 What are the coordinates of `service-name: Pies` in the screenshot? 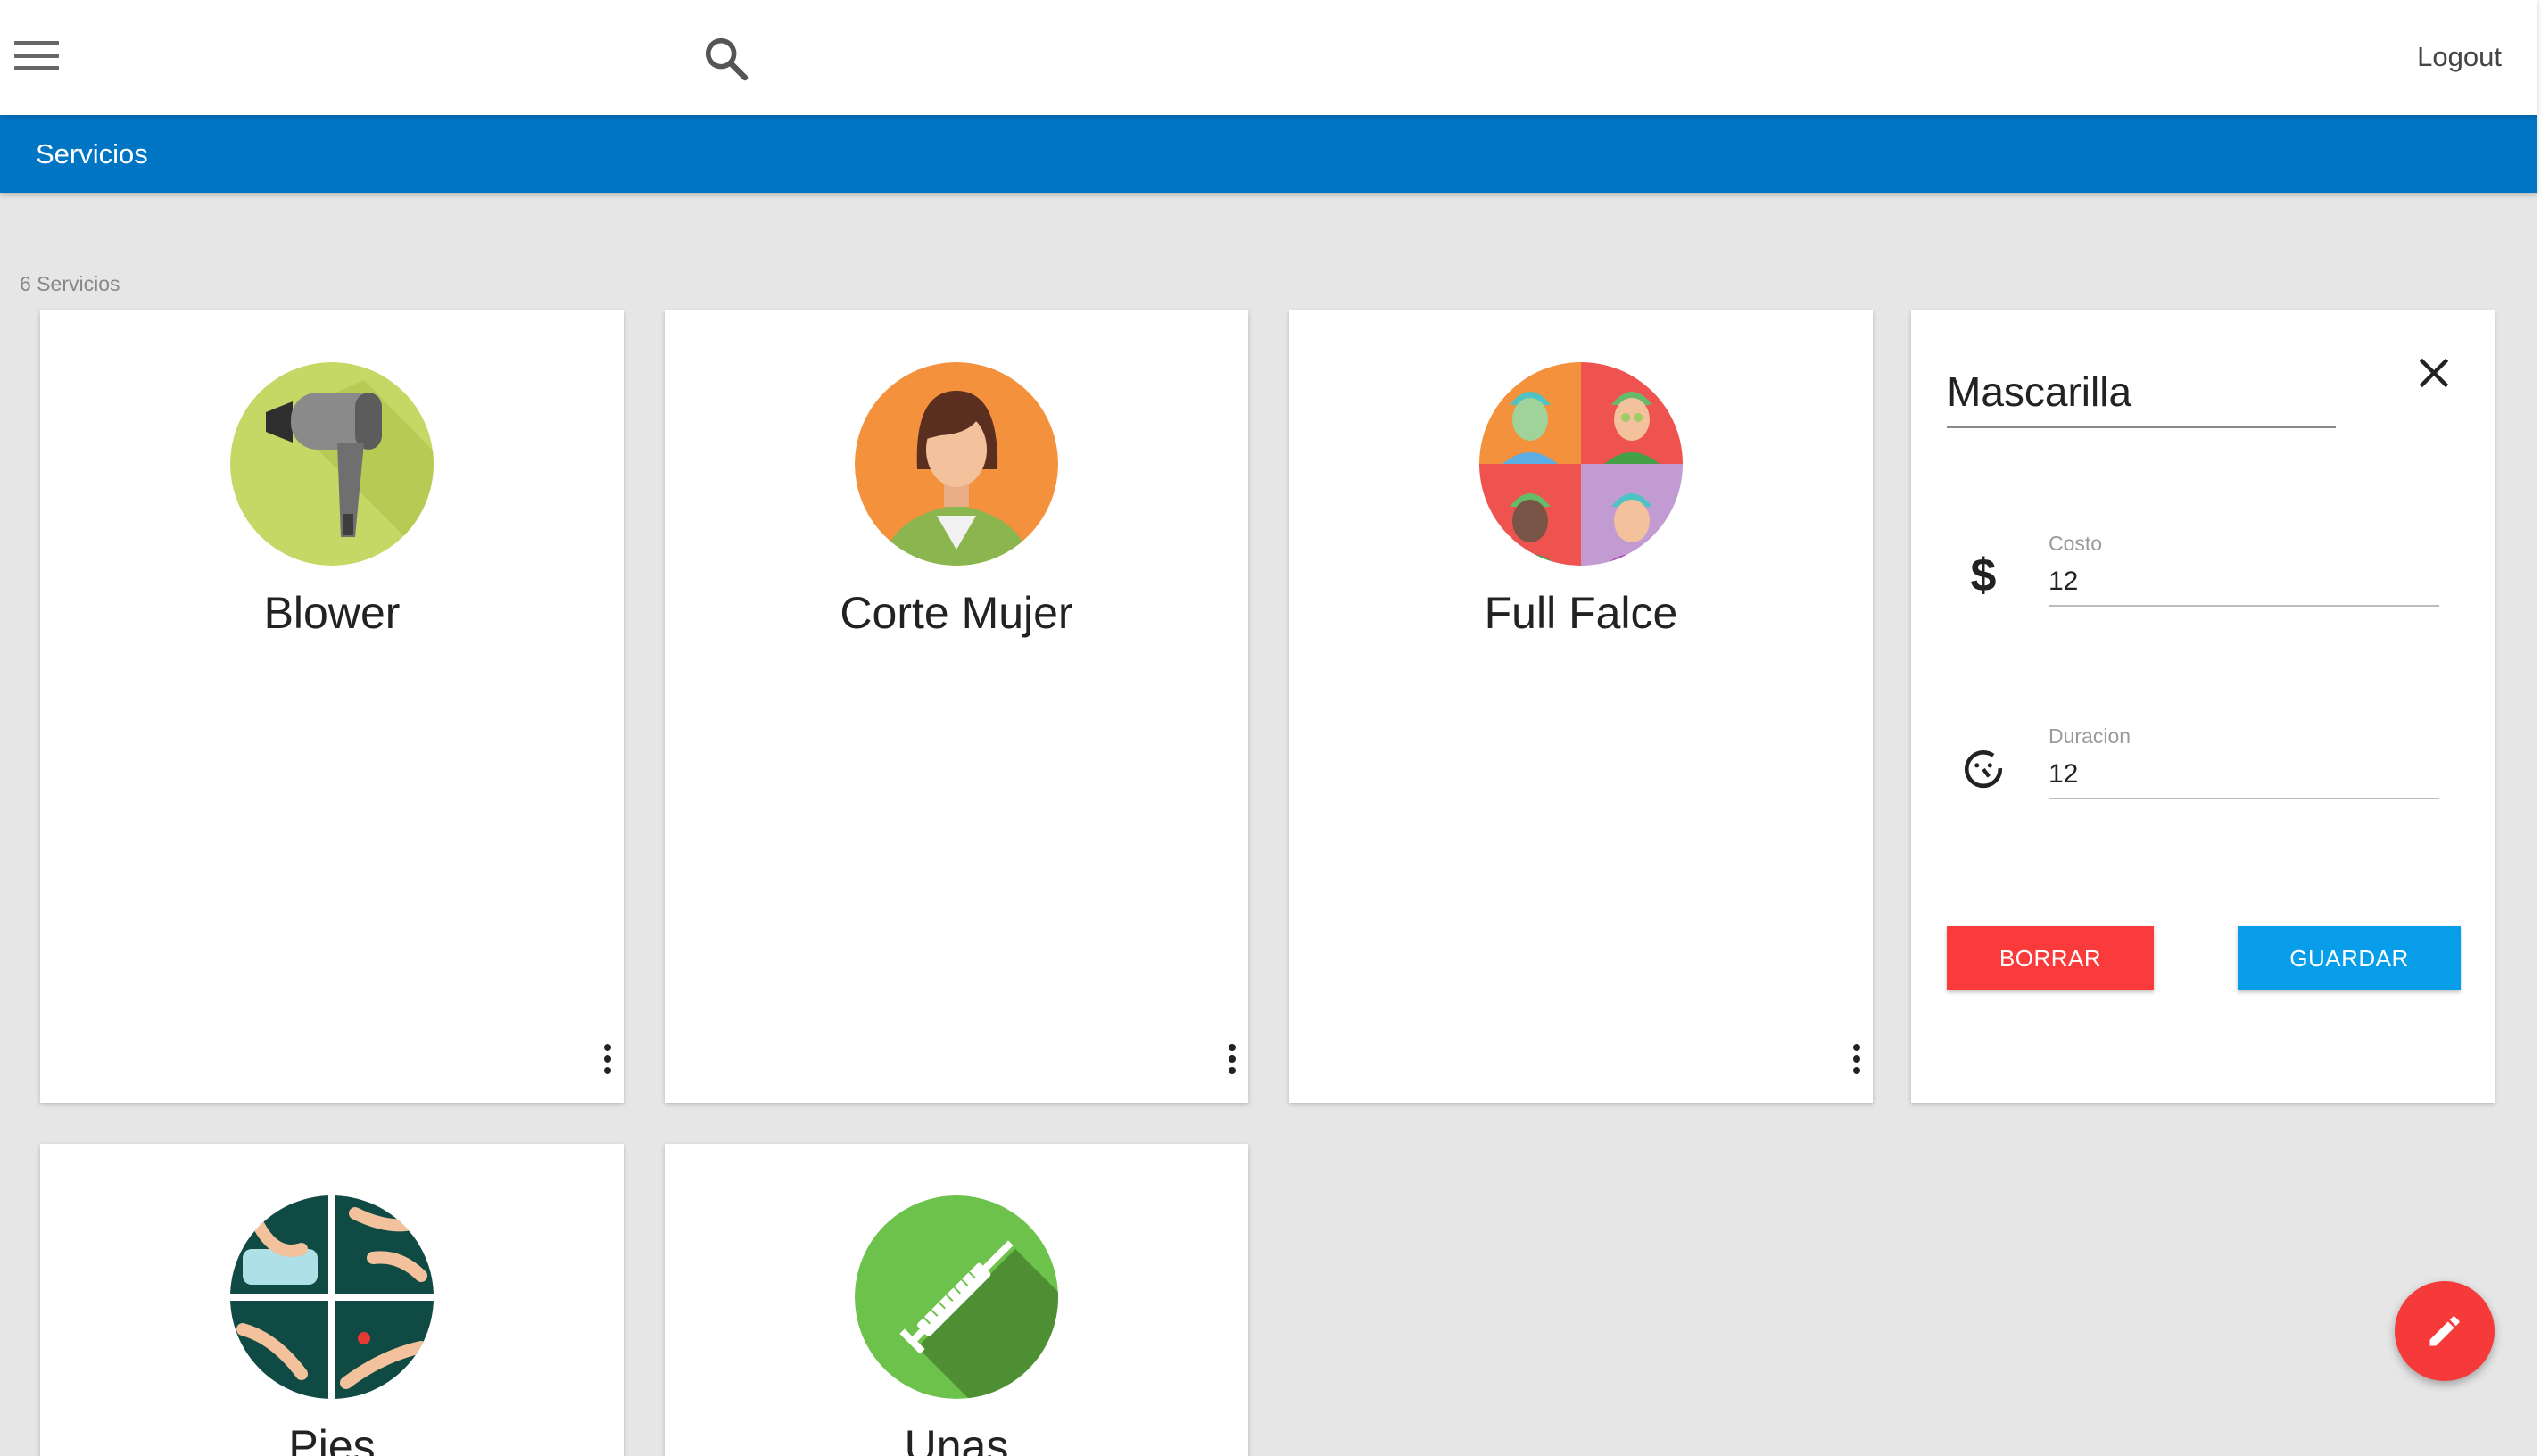 It's located at (332, 1439).